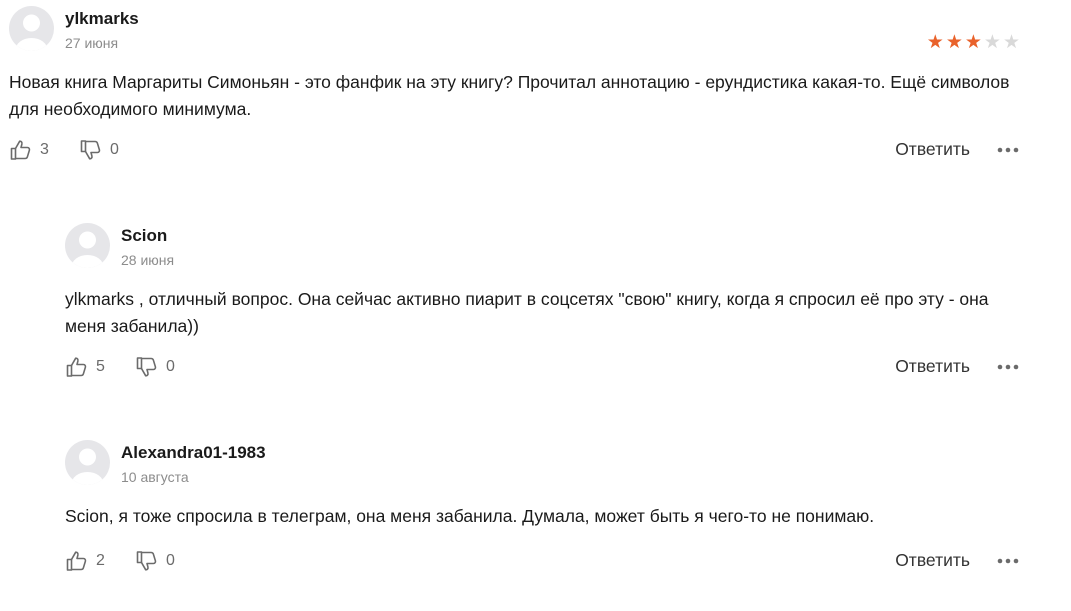 This screenshot has height=611, width=1071. Describe the element at coordinates (542, 246) in the screenshot. I see `comment-header: Scion 28 июня` at that location.